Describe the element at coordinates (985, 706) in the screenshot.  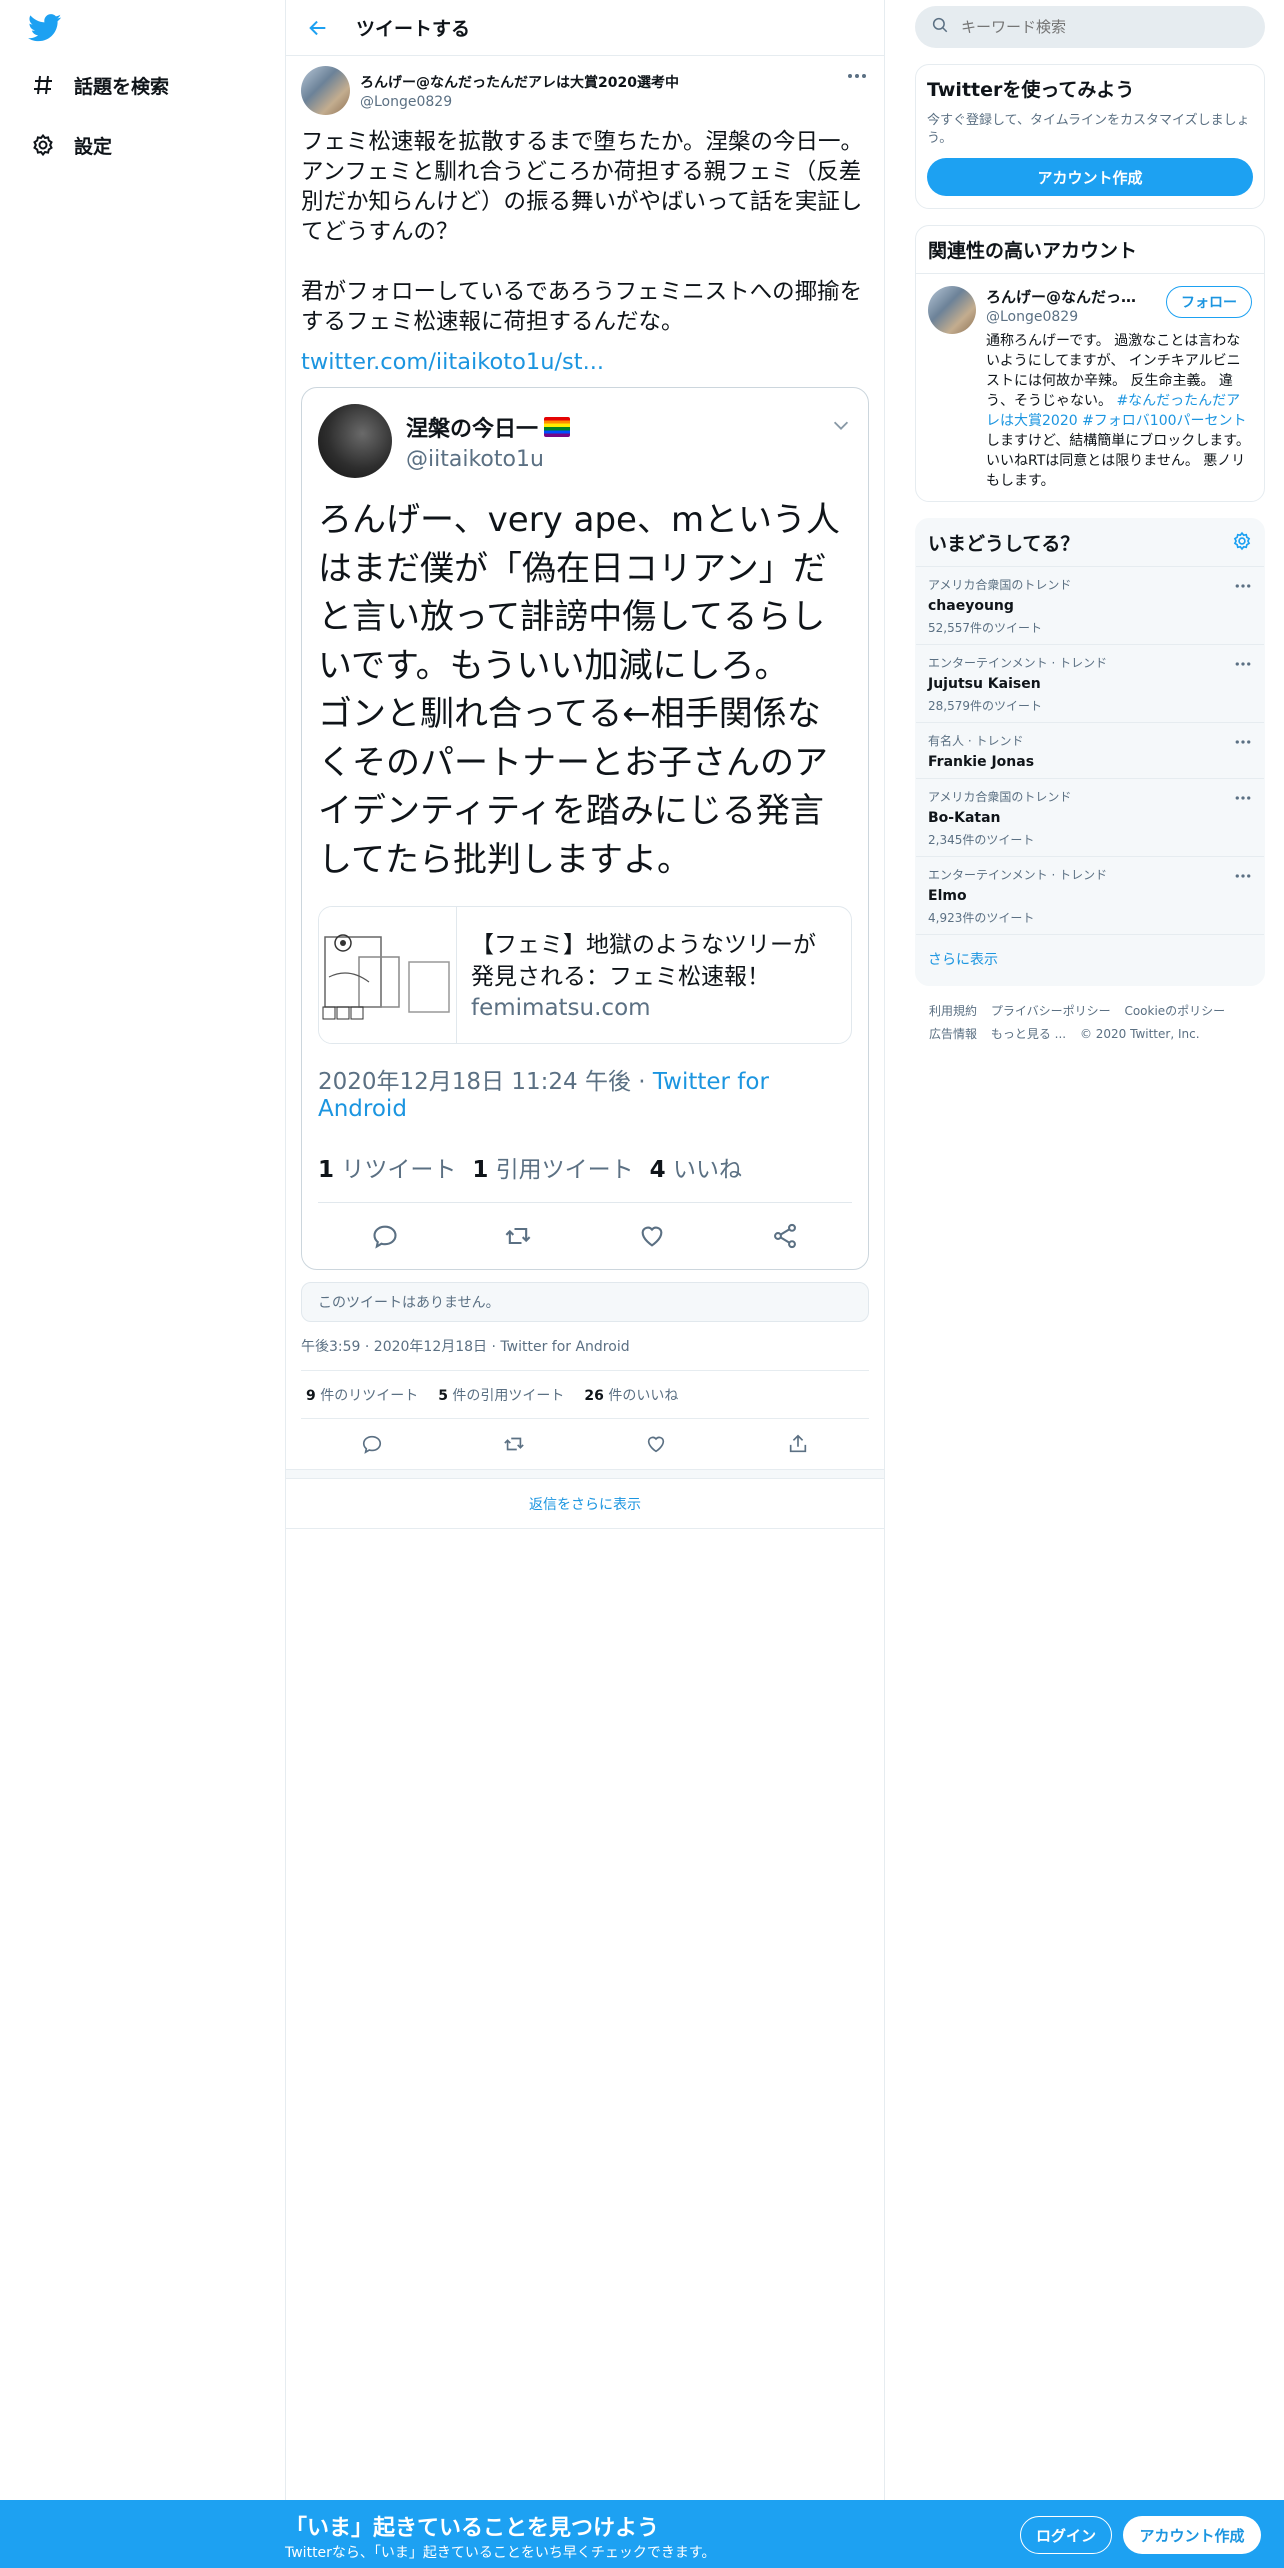
I see `trend-tweet-count: 28,579件のツイート` at that location.